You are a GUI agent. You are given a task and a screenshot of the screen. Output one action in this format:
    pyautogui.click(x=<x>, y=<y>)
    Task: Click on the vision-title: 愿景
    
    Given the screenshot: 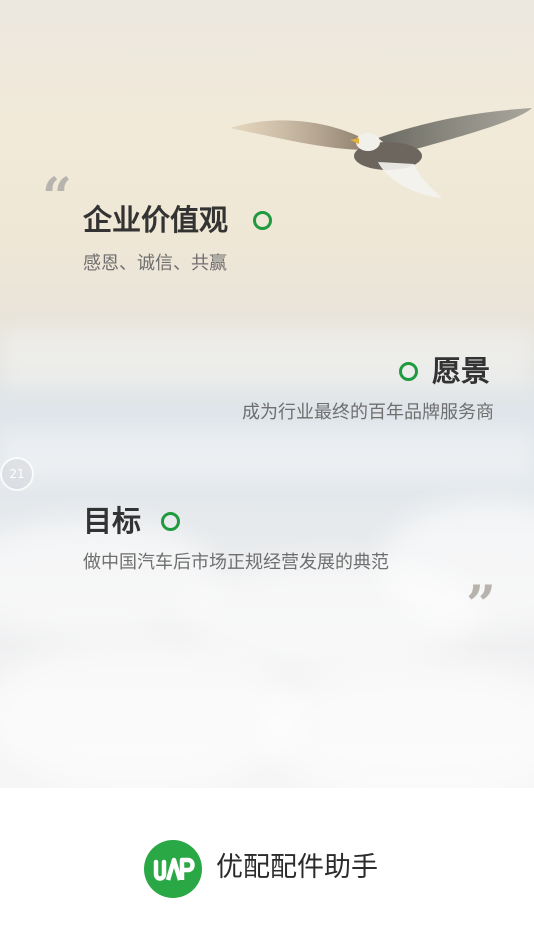 What is the action you would take?
    pyautogui.click(x=461, y=371)
    